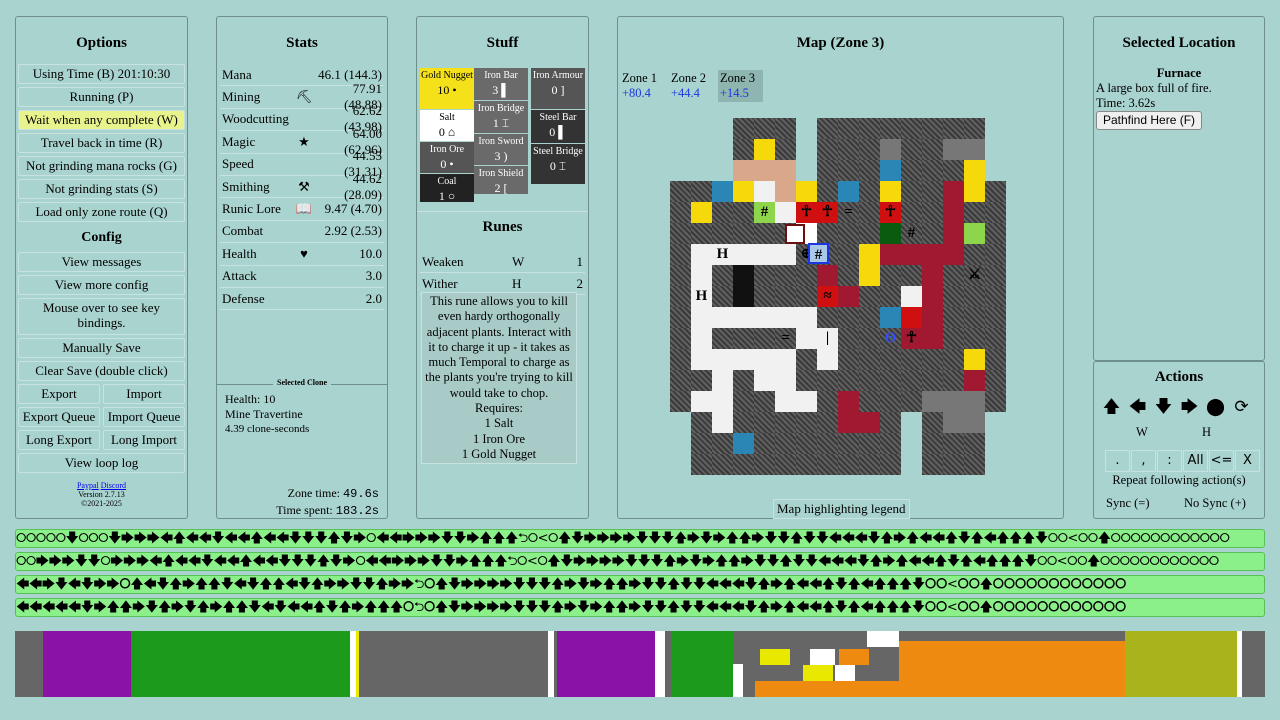  What do you see at coordinates (693, 86) in the screenshot?
I see `zone-tab-2: Zone 2 +44.4` at bounding box center [693, 86].